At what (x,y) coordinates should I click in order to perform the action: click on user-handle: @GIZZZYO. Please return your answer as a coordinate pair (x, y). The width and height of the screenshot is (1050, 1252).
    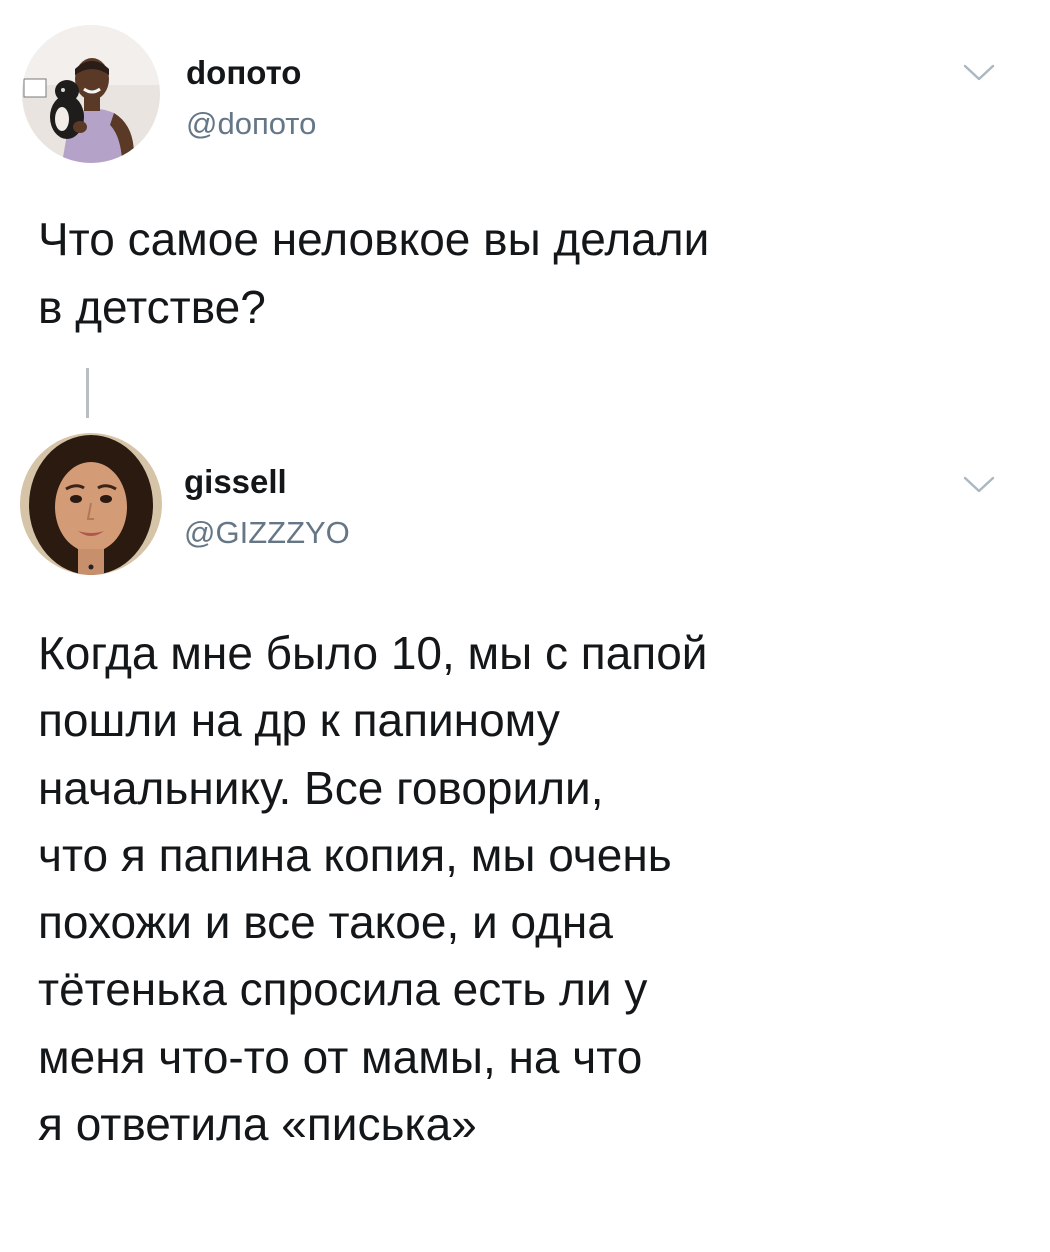
    Looking at the image, I should click on (267, 532).